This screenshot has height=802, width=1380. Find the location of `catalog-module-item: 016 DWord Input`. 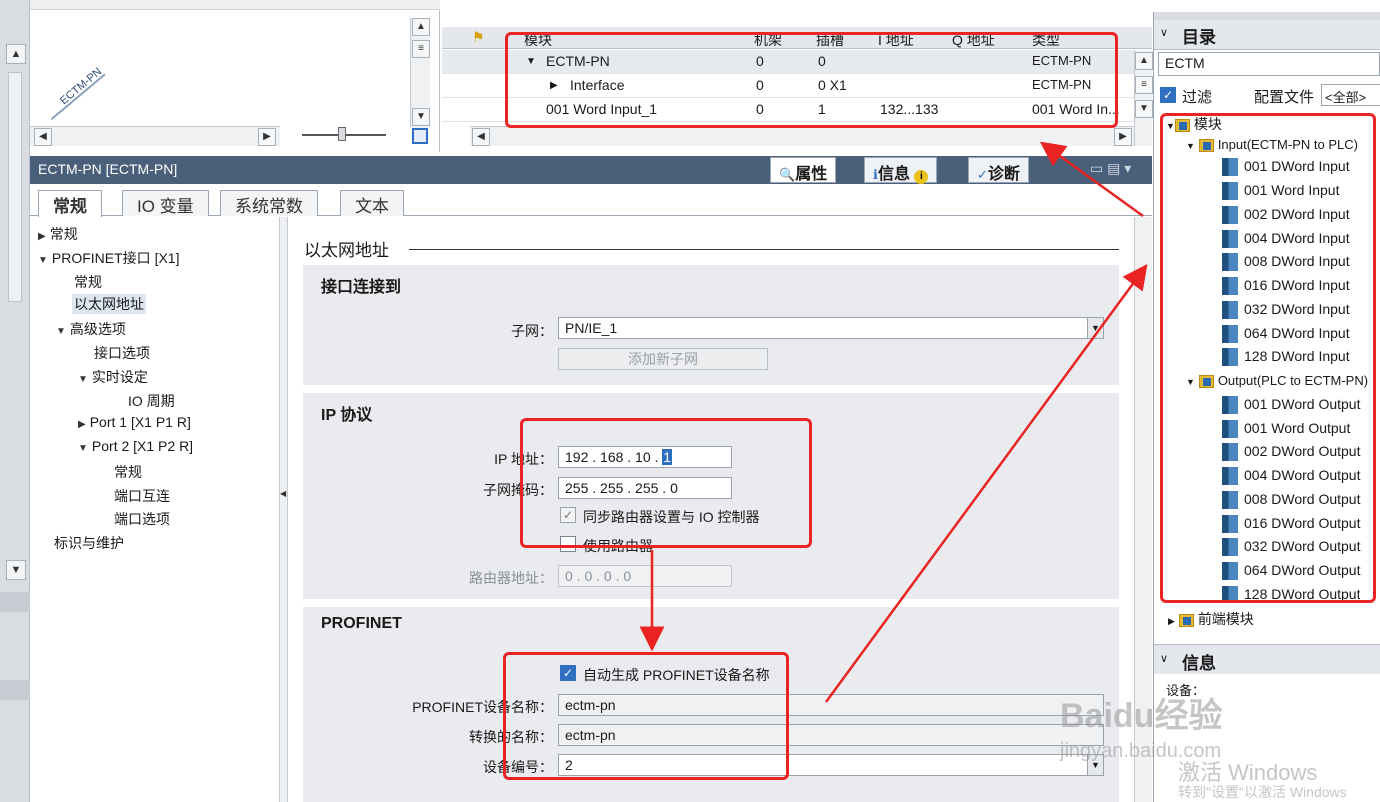

catalog-module-item: 016 DWord Input is located at coordinates (1286, 286).